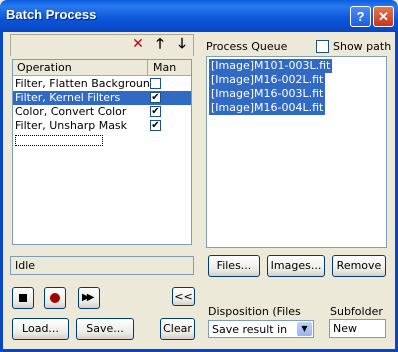 Image resolution: width=398 pixels, height=352 pixels. What do you see at coordinates (247, 46) in the screenshot?
I see `process-queue-label: Process Queue` at bounding box center [247, 46].